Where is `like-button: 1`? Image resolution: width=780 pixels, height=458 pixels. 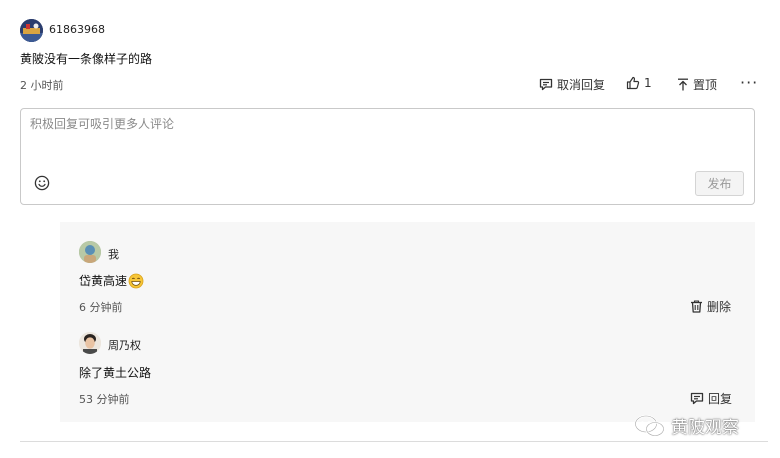
like-button: 1 is located at coordinates (639, 83).